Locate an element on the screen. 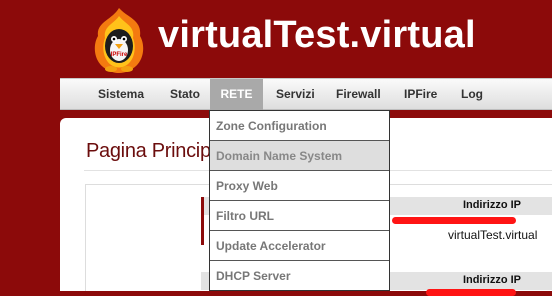 This screenshot has height=296, width=552. menu-item-domain-name-system: Domain Name System is located at coordinates (299, 156).